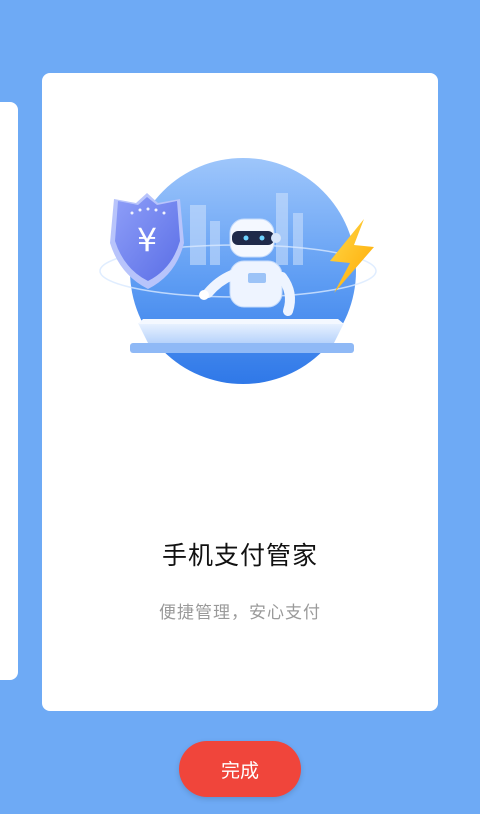 The image size is (480, 814). What do you see at coordinates (240, 769) in the screenshot?
I see `done-button: 完成` at bounding box center [240, 769].